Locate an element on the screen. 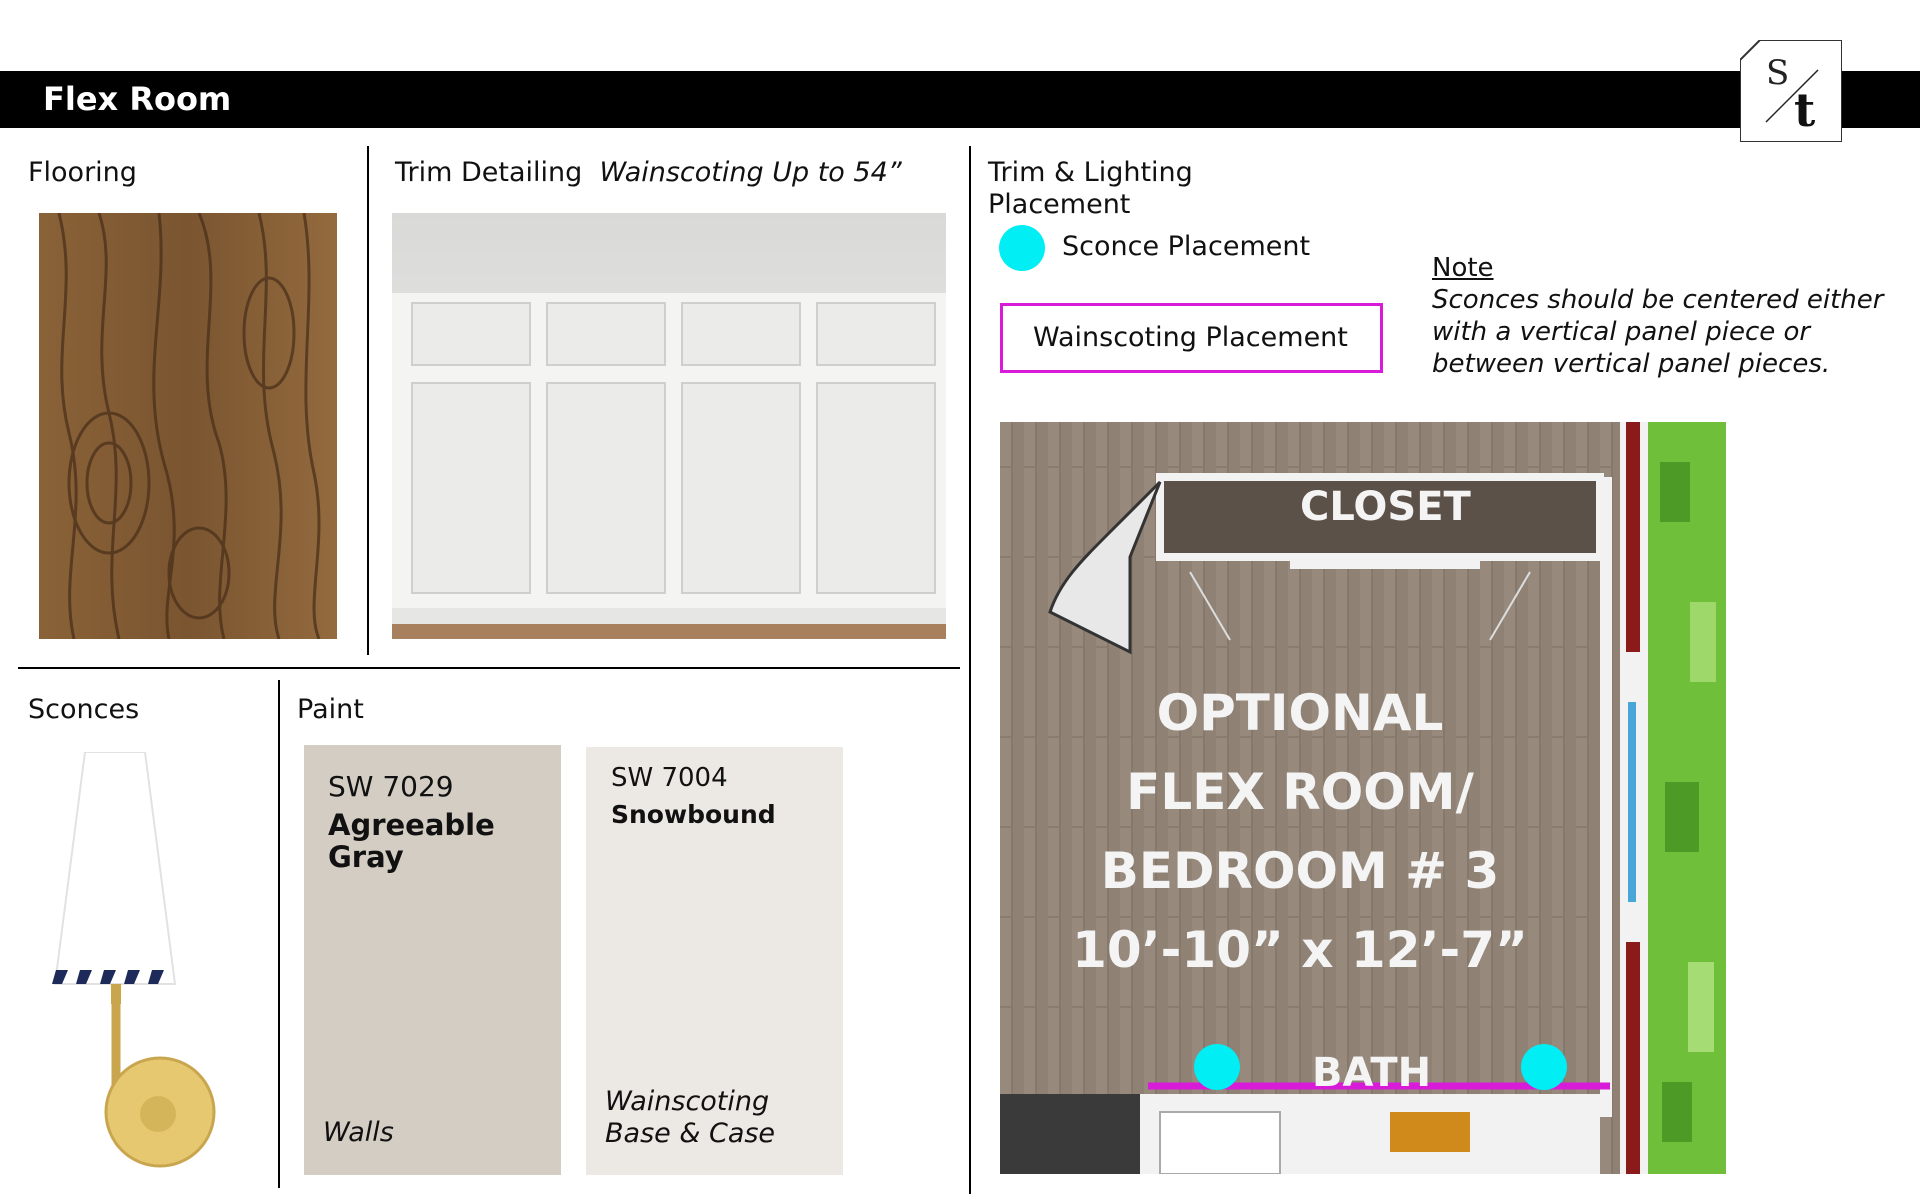 This screenshot has width=1920, height=1200. swatch-use-line2: Base & Case is located at coordinates (690, 1133).